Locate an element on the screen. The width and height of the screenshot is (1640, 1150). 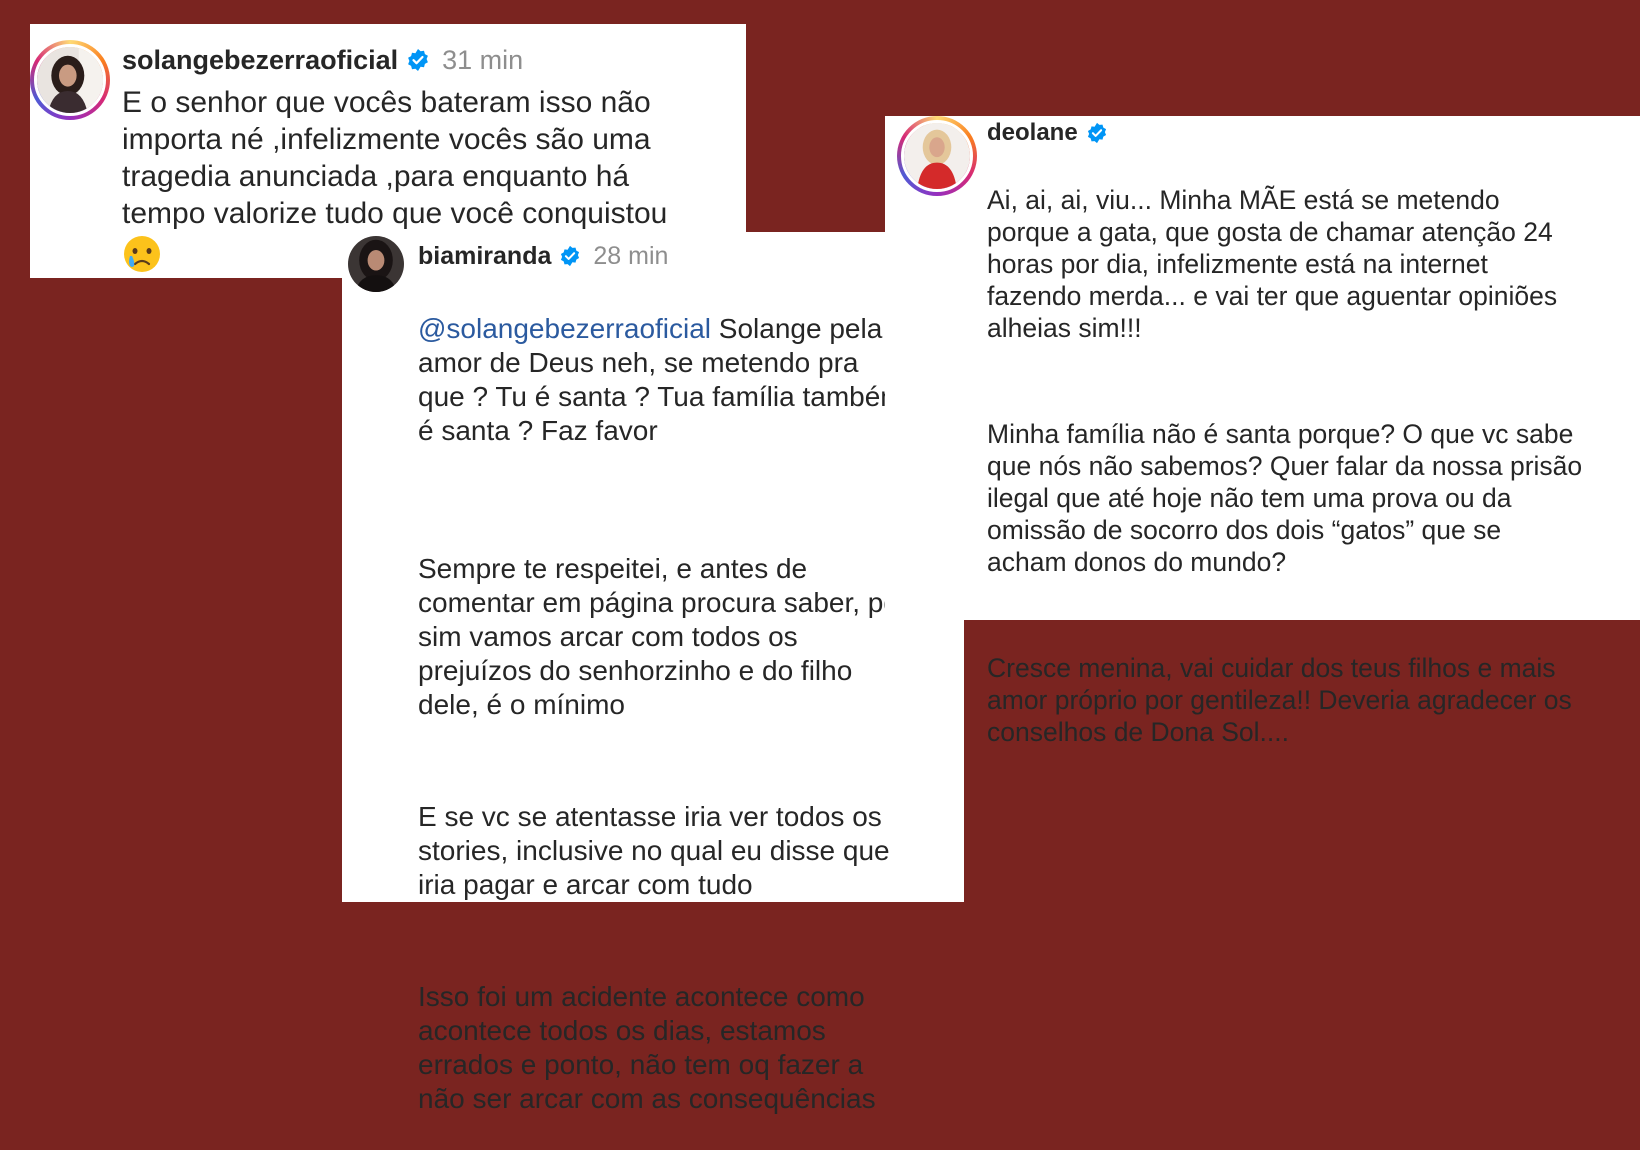
comment-header: biamiranda 28 min is located at coordinates (543, 256).